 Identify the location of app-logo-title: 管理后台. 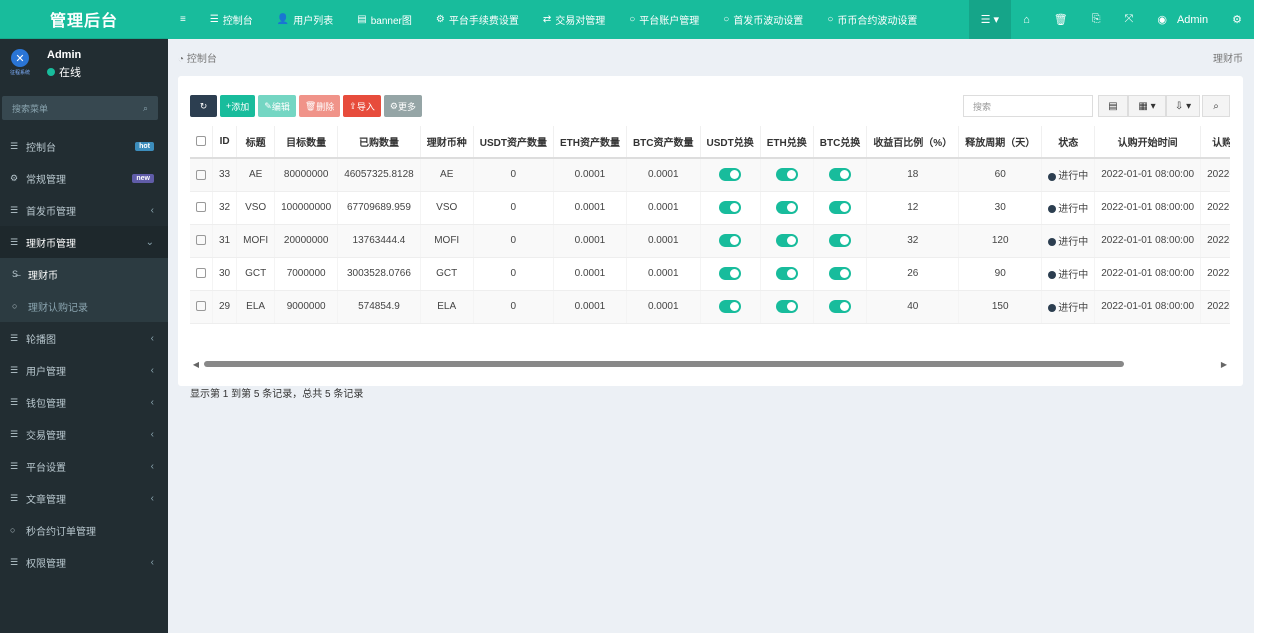
(84, 19).